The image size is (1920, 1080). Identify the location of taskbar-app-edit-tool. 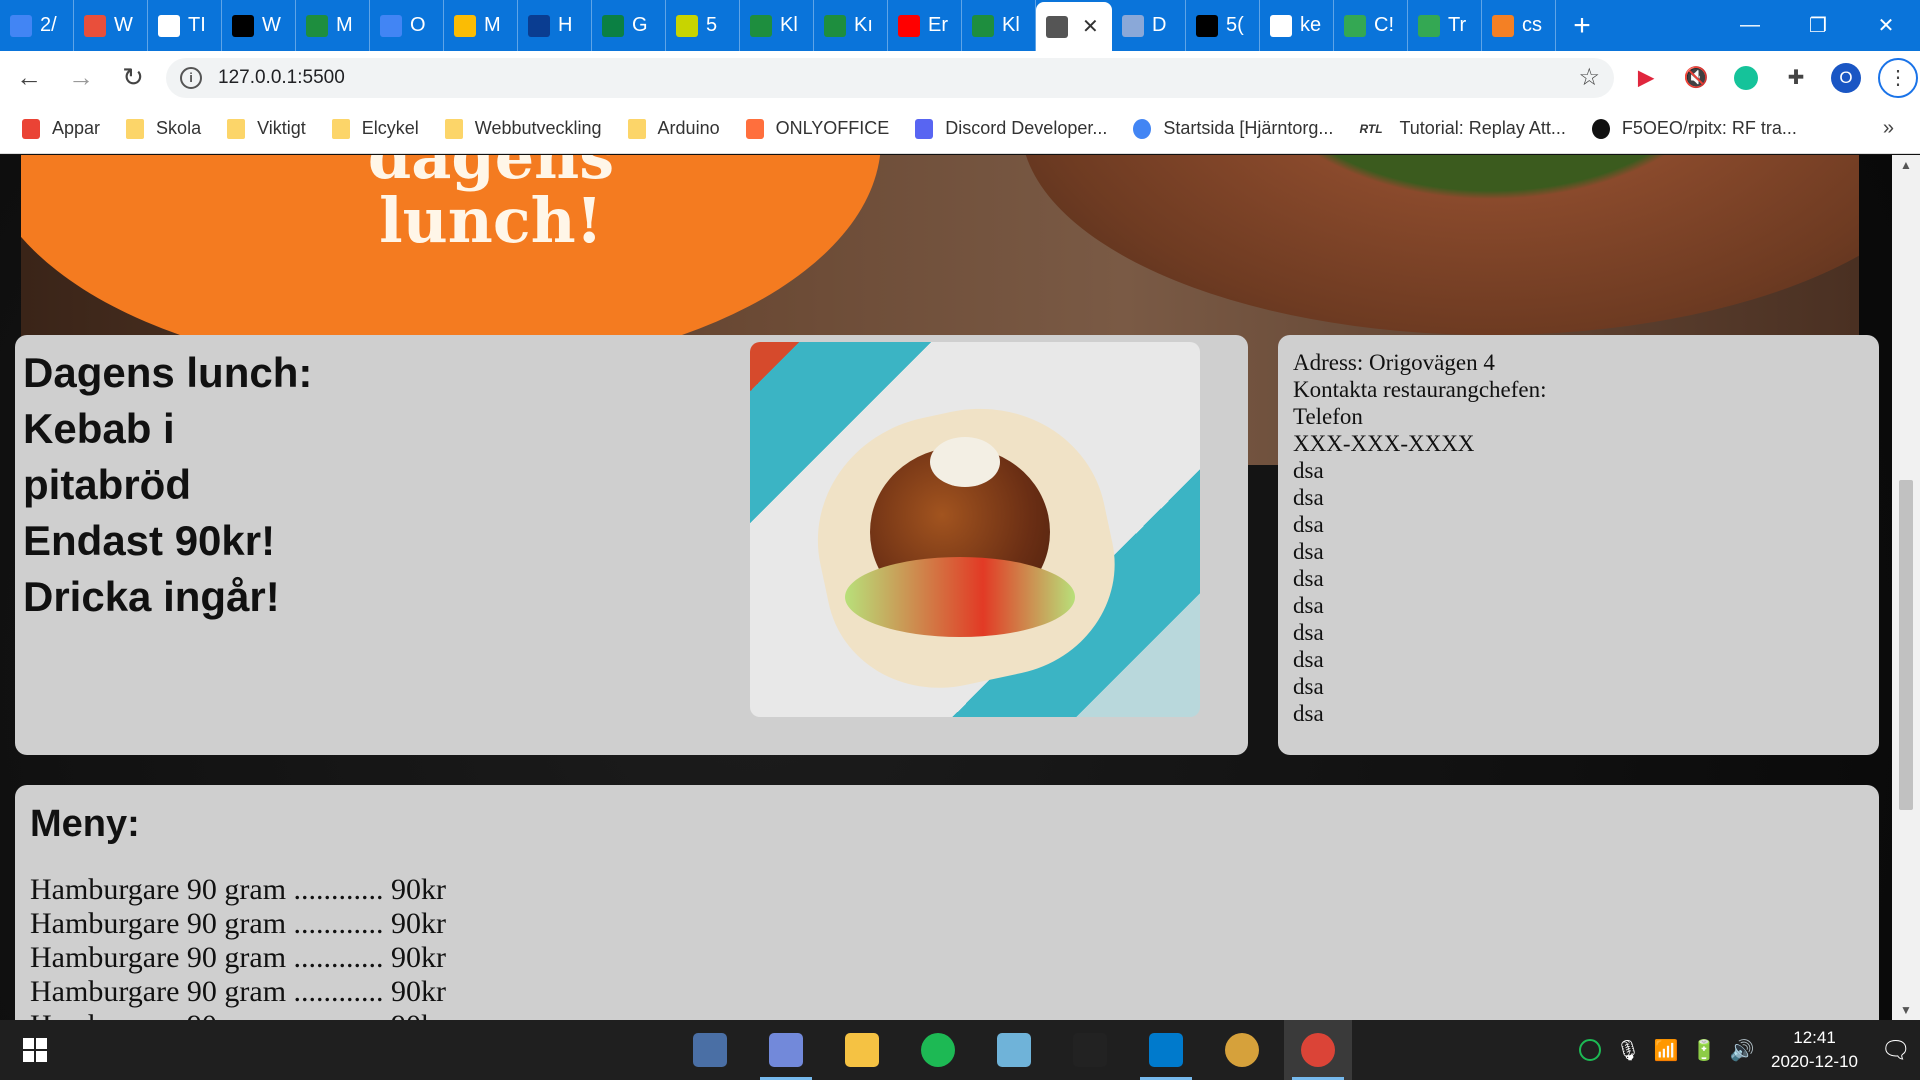
(1014, 1050).